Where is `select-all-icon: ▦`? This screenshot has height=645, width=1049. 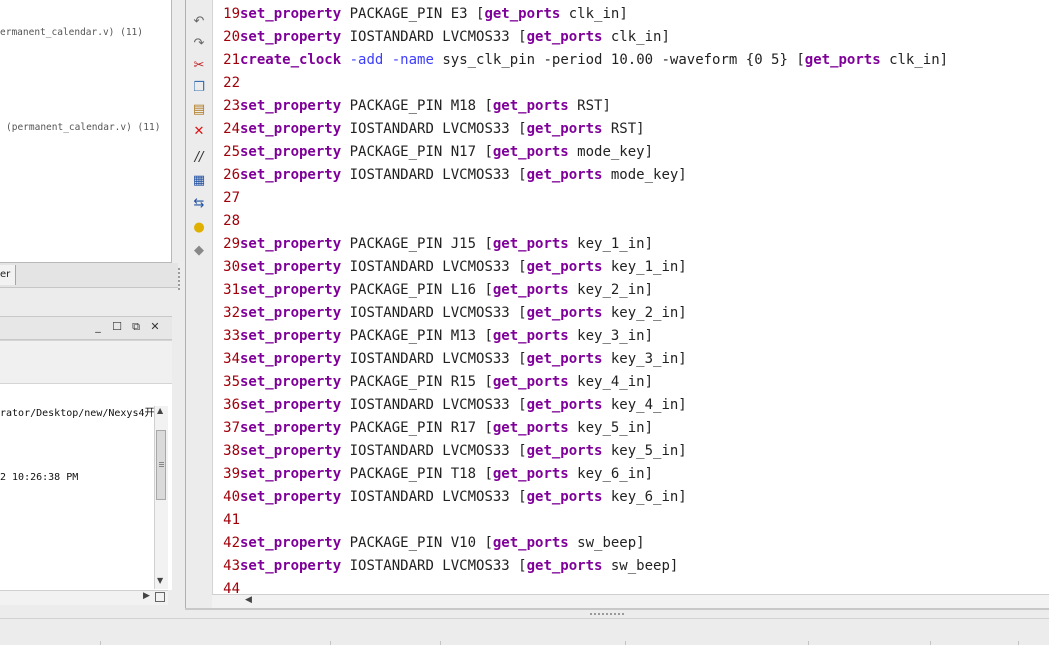 select-all-icon: ▦ is located at coordinates (199, 181).